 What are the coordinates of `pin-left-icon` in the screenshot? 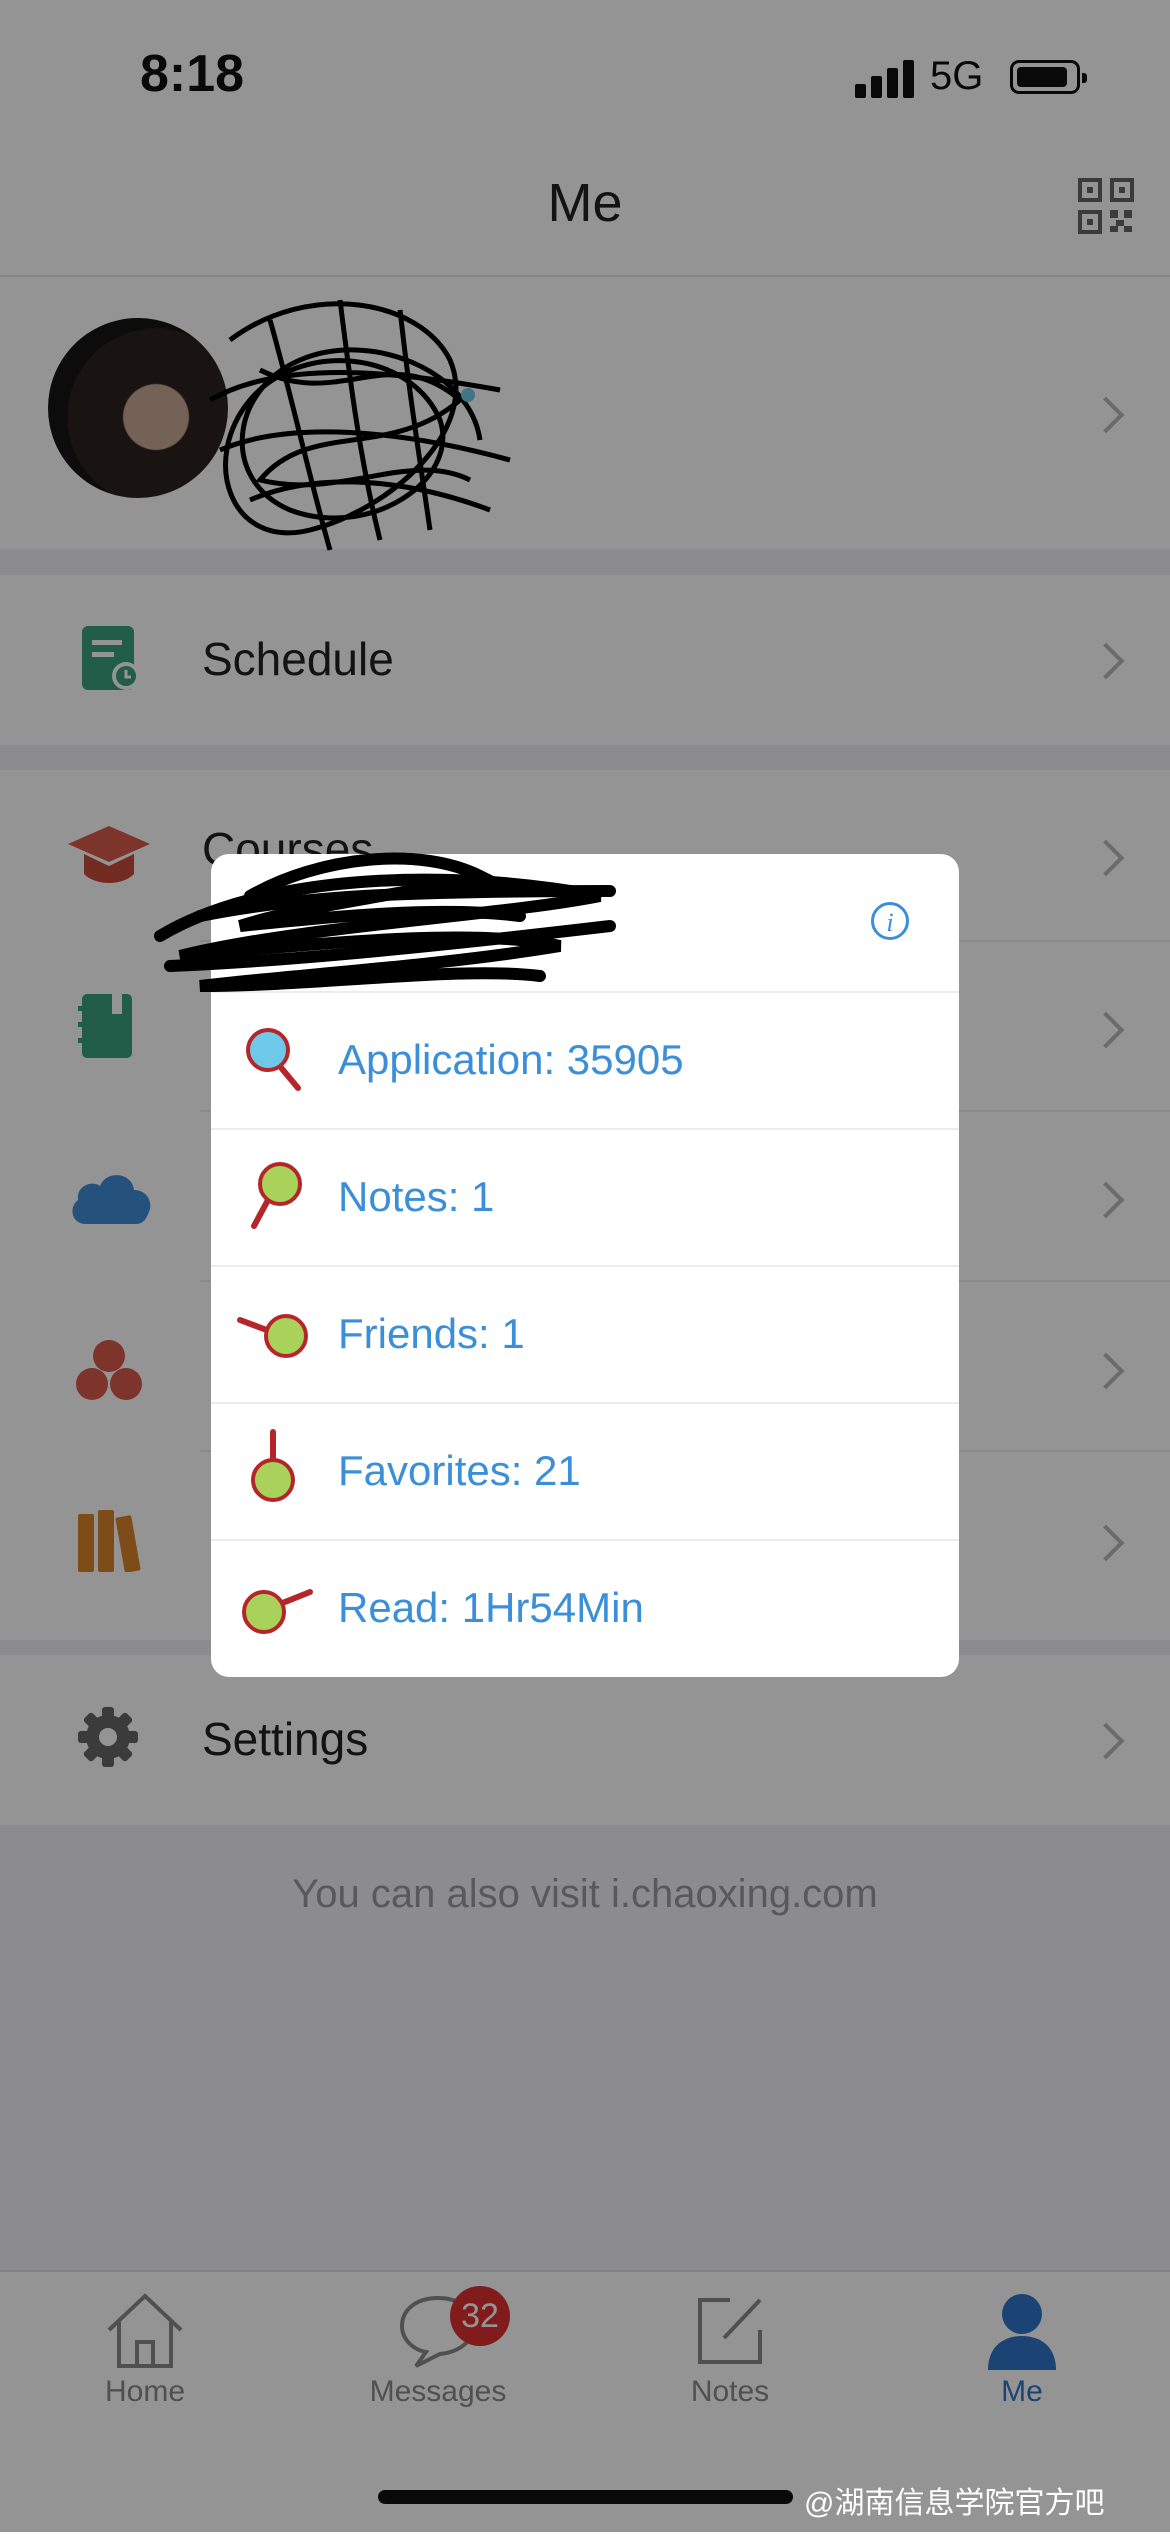 It's located at (272, 1336).